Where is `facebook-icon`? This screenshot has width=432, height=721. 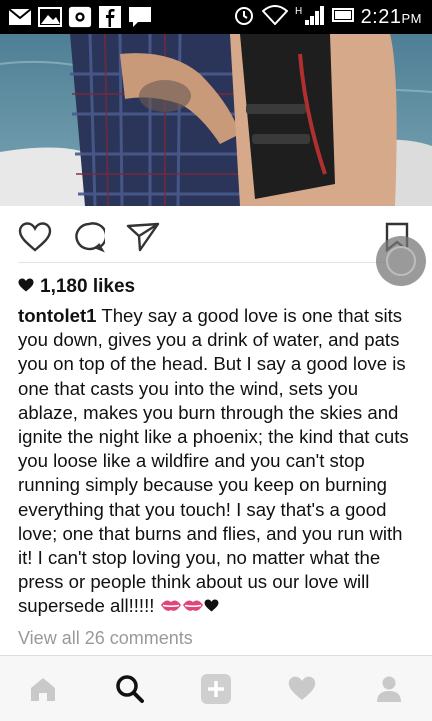
facebook-icon is located at coordinates (110, 17).